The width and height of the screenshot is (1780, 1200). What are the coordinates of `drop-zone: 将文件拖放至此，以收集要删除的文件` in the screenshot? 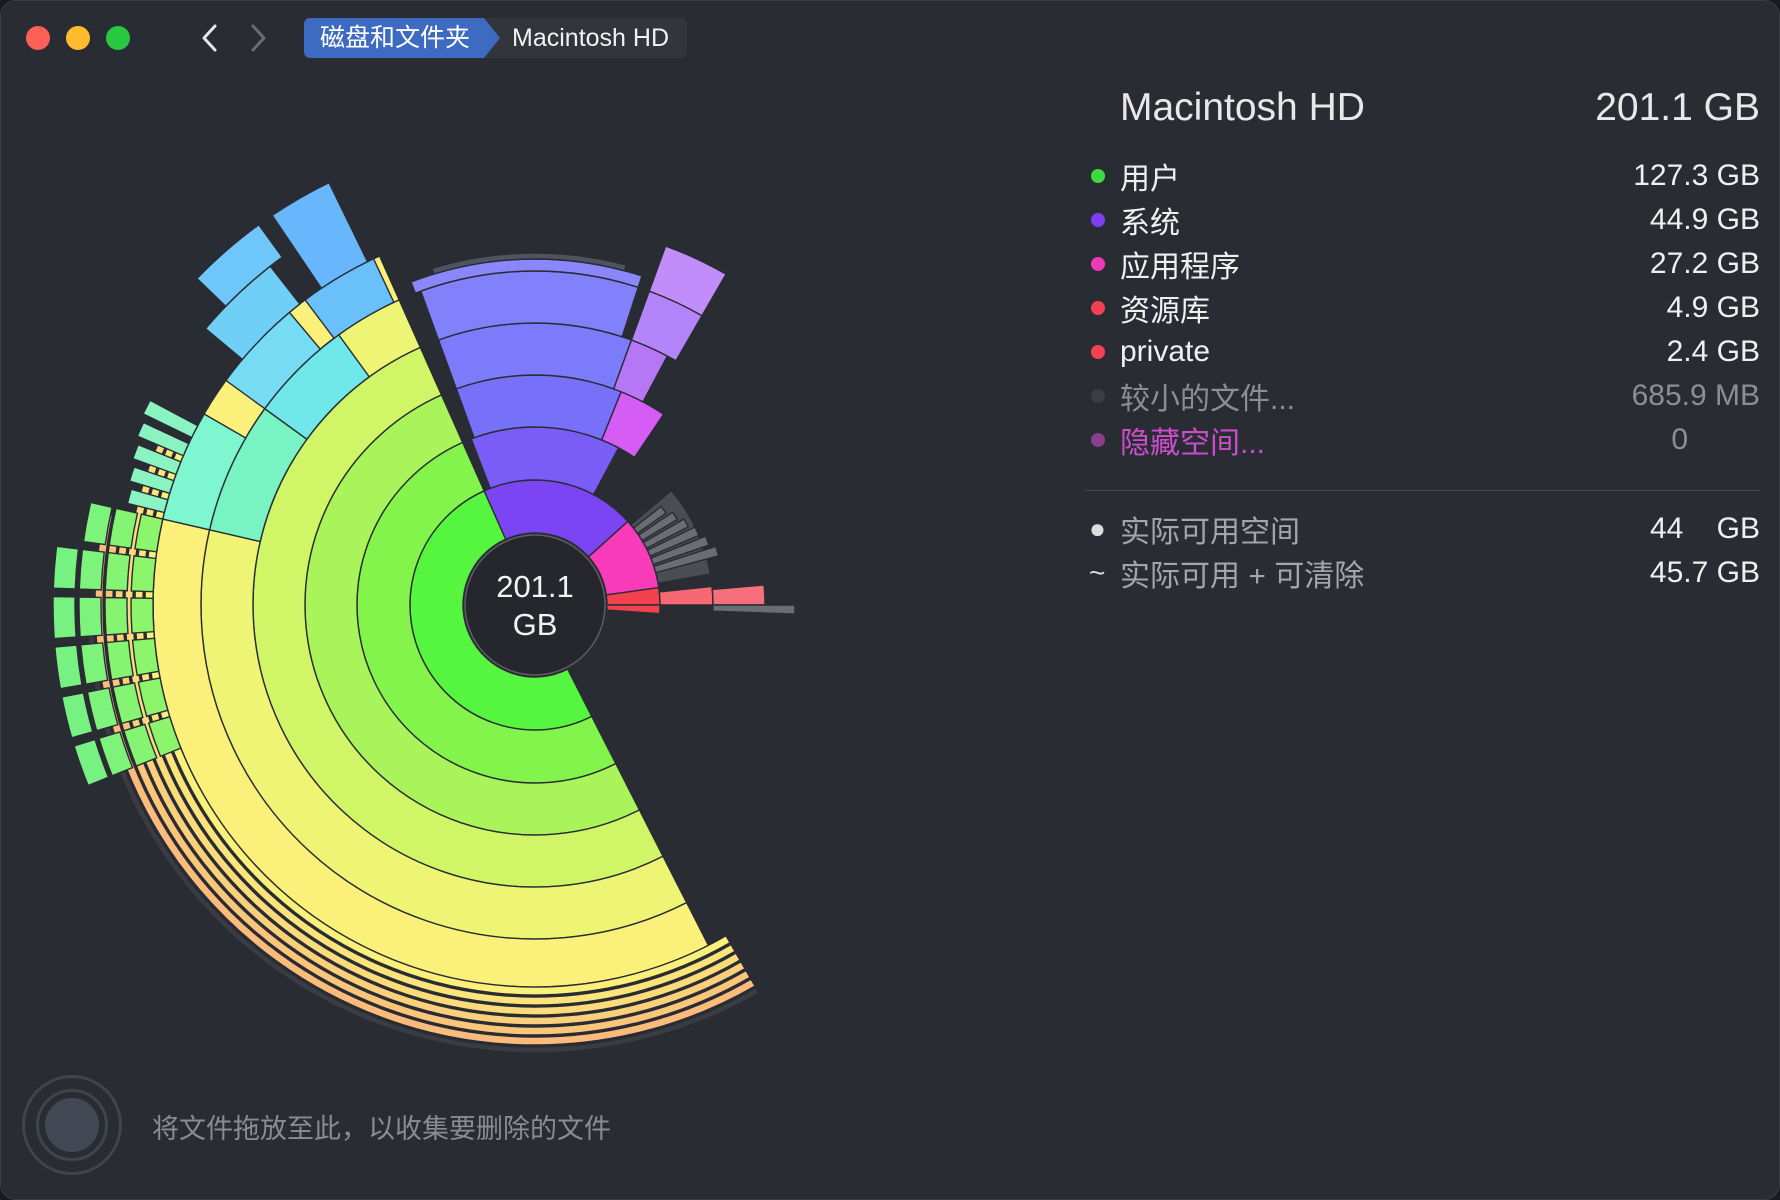 It's located at (372, 1125).